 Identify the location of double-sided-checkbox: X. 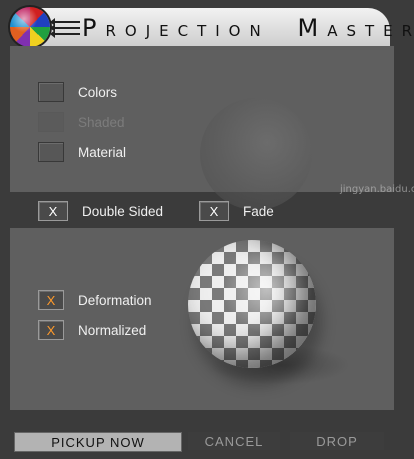
(53, 211).